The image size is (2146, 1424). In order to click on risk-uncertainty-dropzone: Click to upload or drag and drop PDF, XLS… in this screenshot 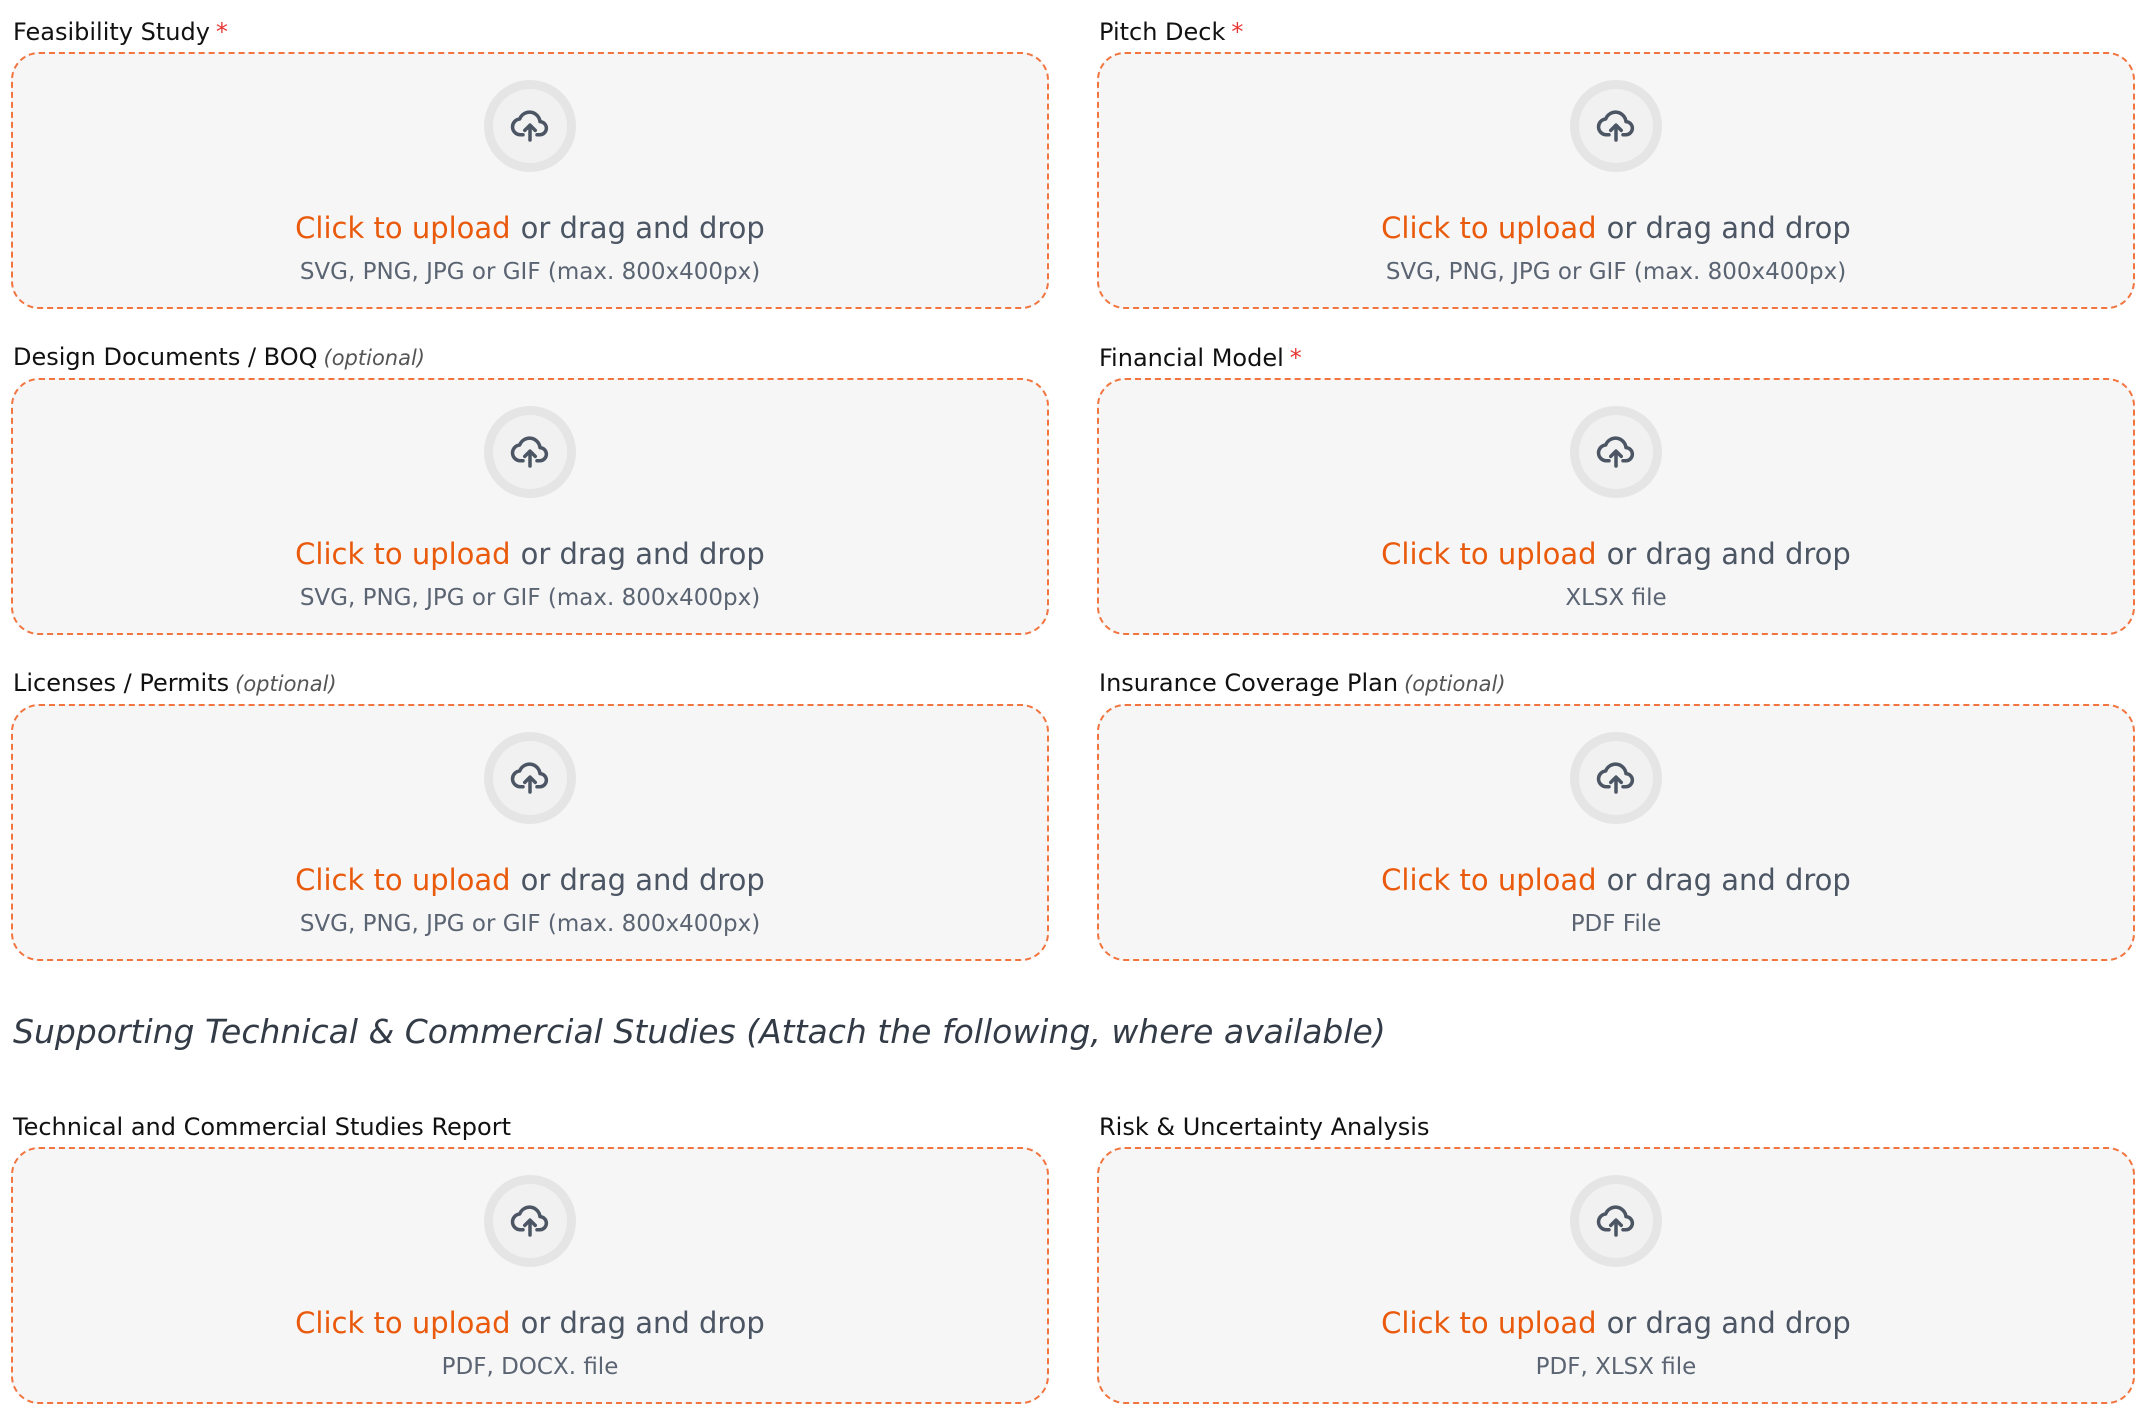, I will do `click(1616, 1275)`.